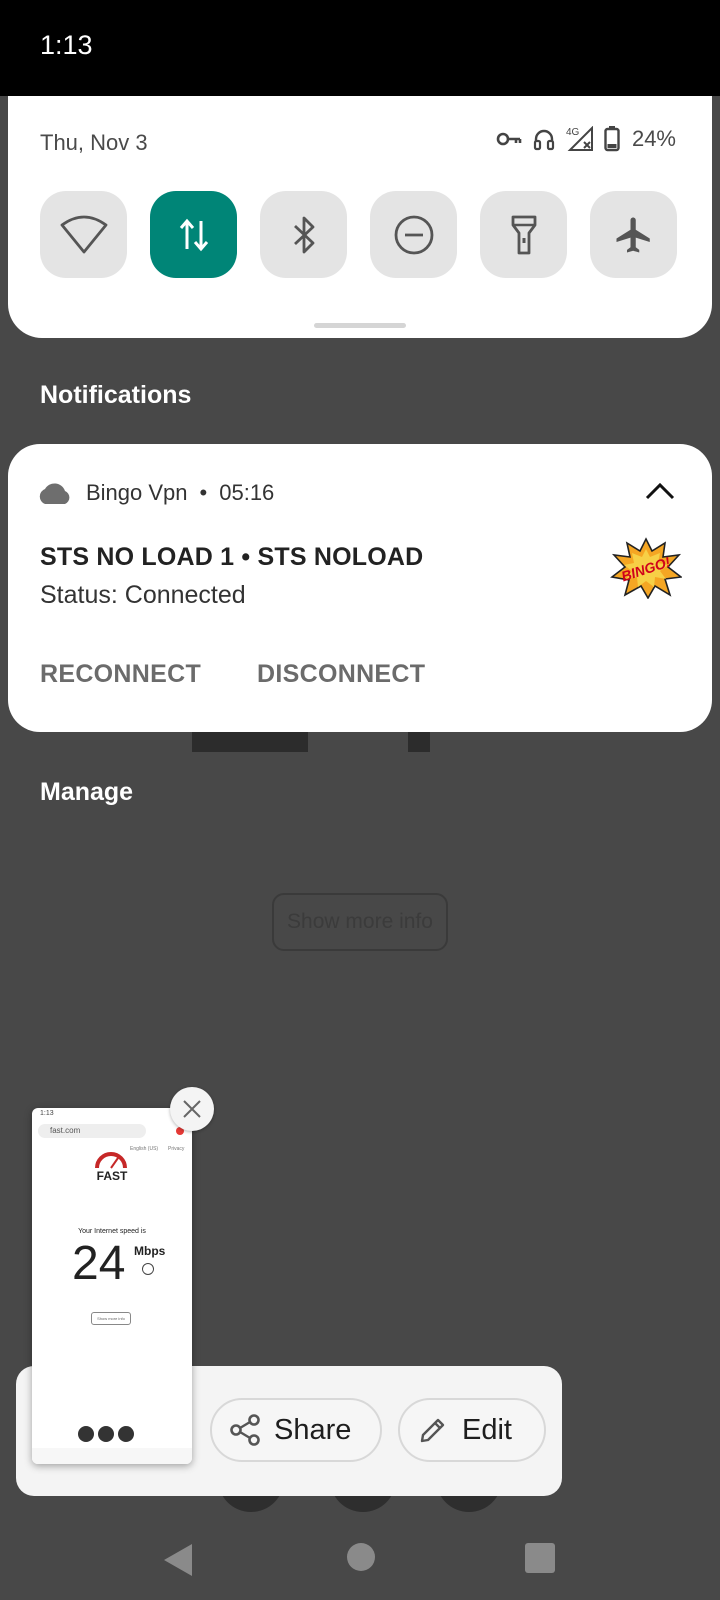 The width and height of the screenshot is (720, 1600). I want to click on dismiss-screenshot-button, so click(192, 1109).